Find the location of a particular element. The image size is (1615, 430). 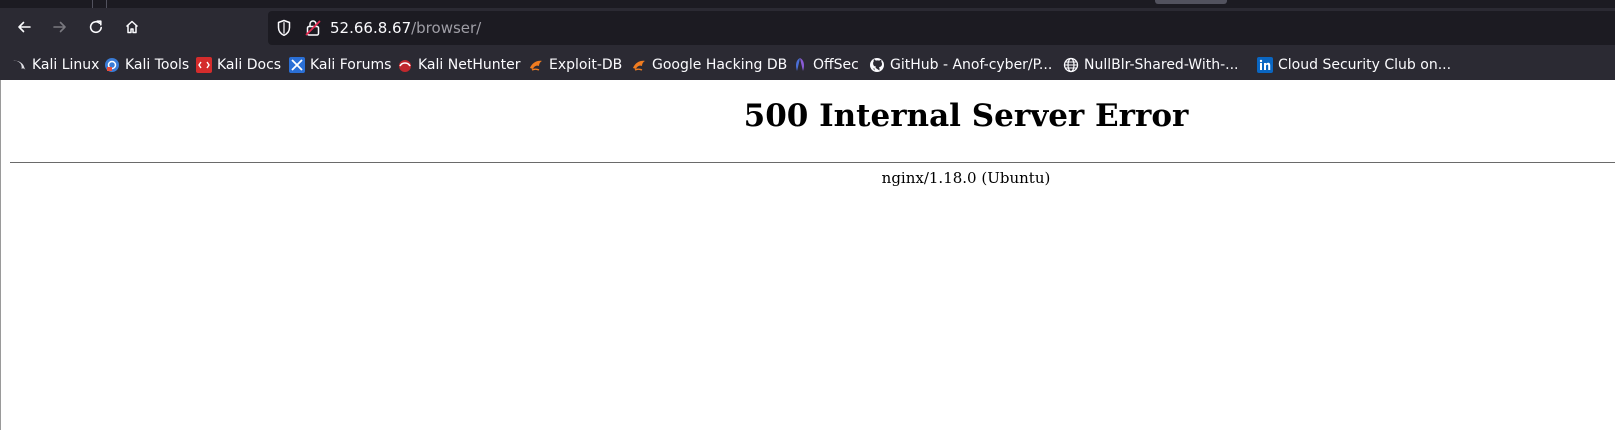

server-signature: nginx/1.18.0 (Ubuntu) is located at coordinates (966, 178).